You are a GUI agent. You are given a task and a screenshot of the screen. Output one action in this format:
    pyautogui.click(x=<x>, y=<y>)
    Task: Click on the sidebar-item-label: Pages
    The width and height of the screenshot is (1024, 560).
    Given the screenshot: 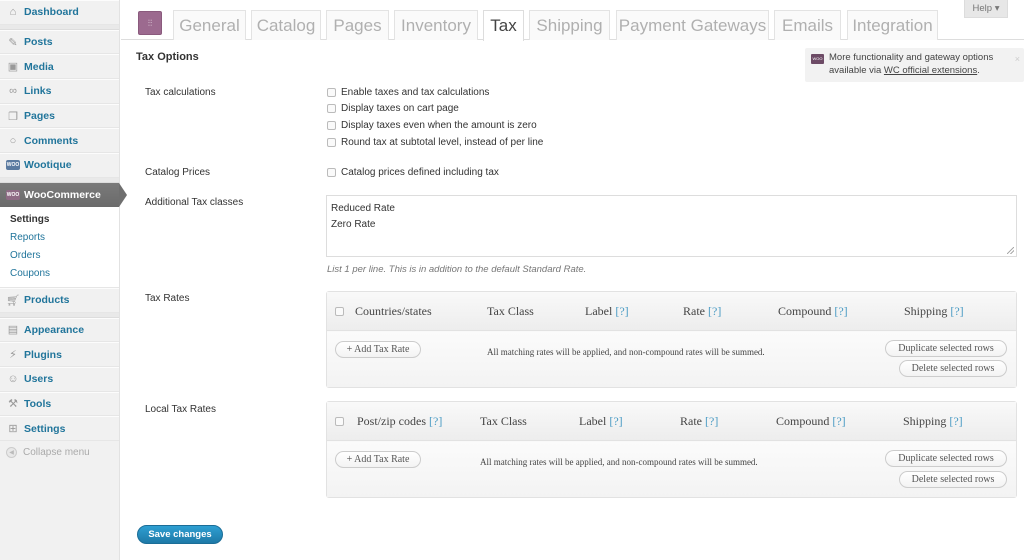 What is the action you would take?
    pyautogui.click(x=39, y=116)
    